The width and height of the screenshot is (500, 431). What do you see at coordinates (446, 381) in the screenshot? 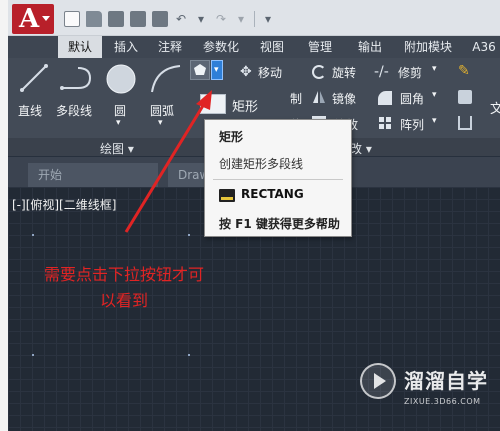
I see `watermark-name: 溜溜自学` at bounding box center [446, 381].